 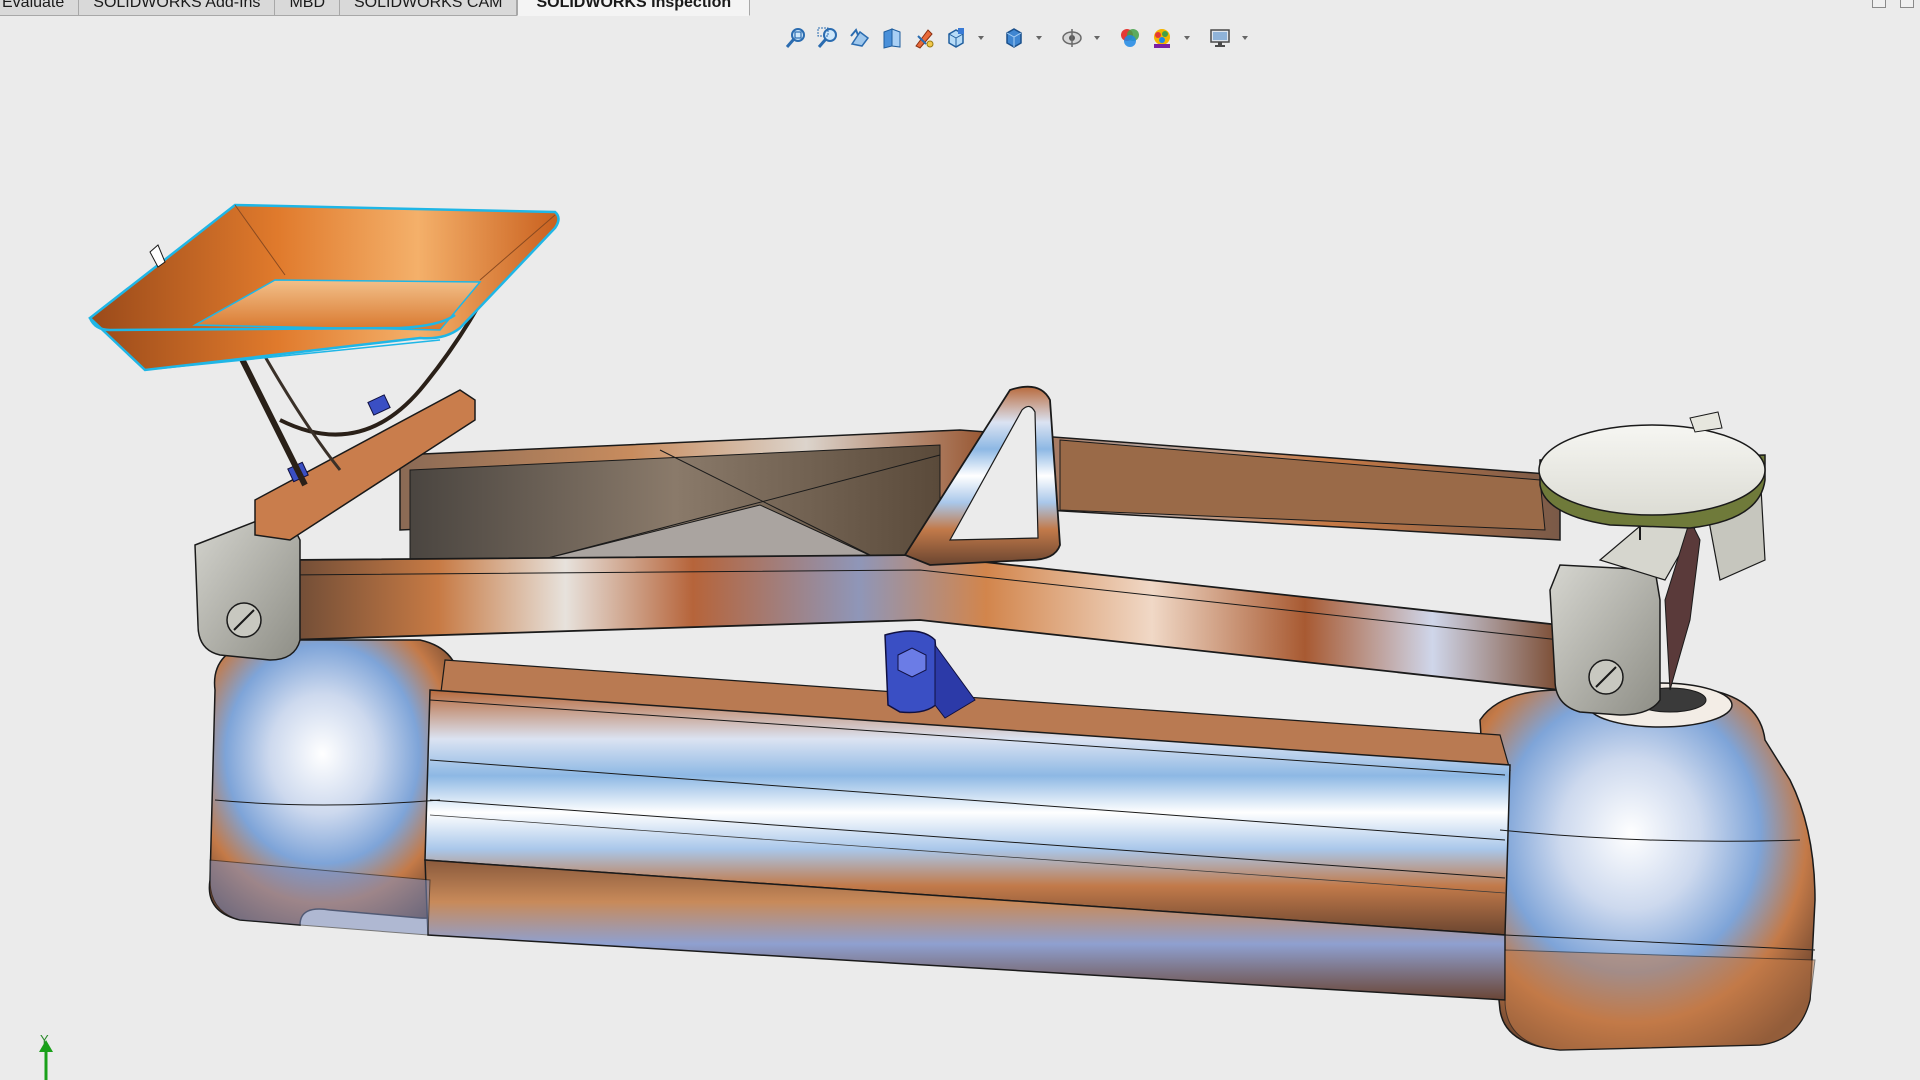 I want to click on hide-show-dropdown-icon, so click(x=1097, y=38).